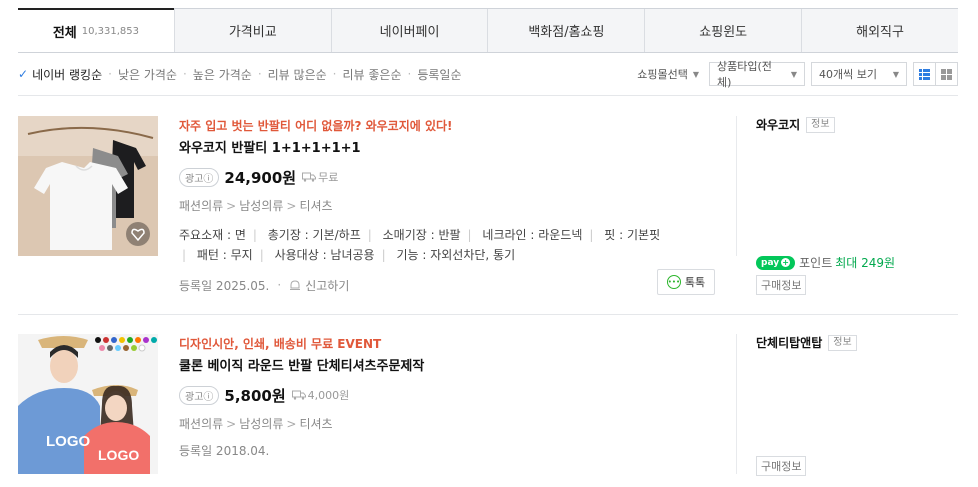 Image resolution: width=978 pixels, height=487 pixels. I want to click on tab-shopping-window: 쇼핑윈도, so click(722, 30).